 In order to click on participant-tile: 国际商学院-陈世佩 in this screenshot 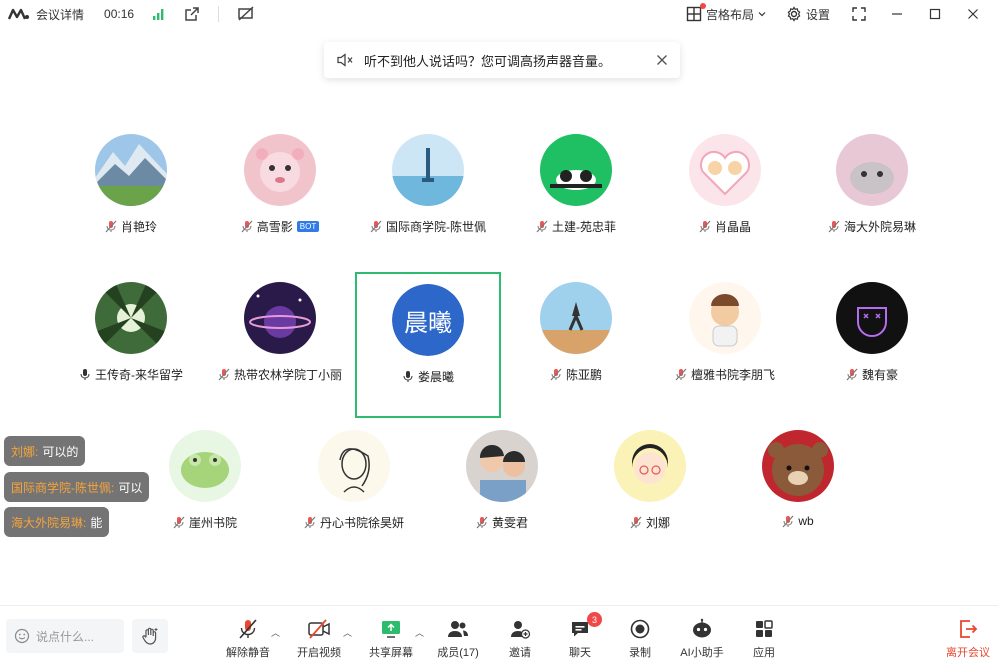, I will do `click(428, 195)`.